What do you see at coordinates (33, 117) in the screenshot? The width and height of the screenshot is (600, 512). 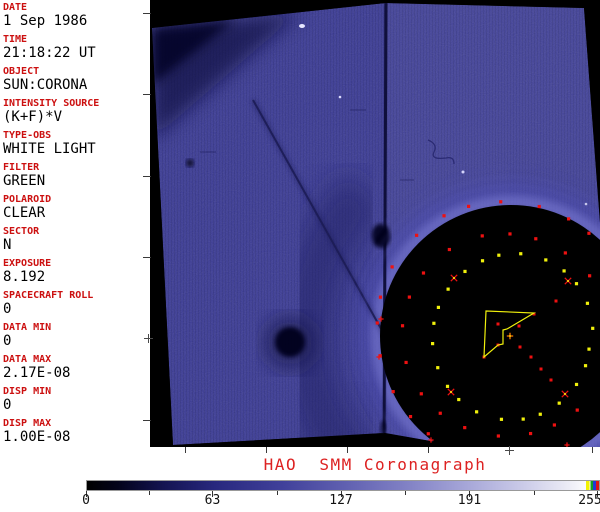 I see `field-value: (K+F)*V` at bounding box center [33, 117].